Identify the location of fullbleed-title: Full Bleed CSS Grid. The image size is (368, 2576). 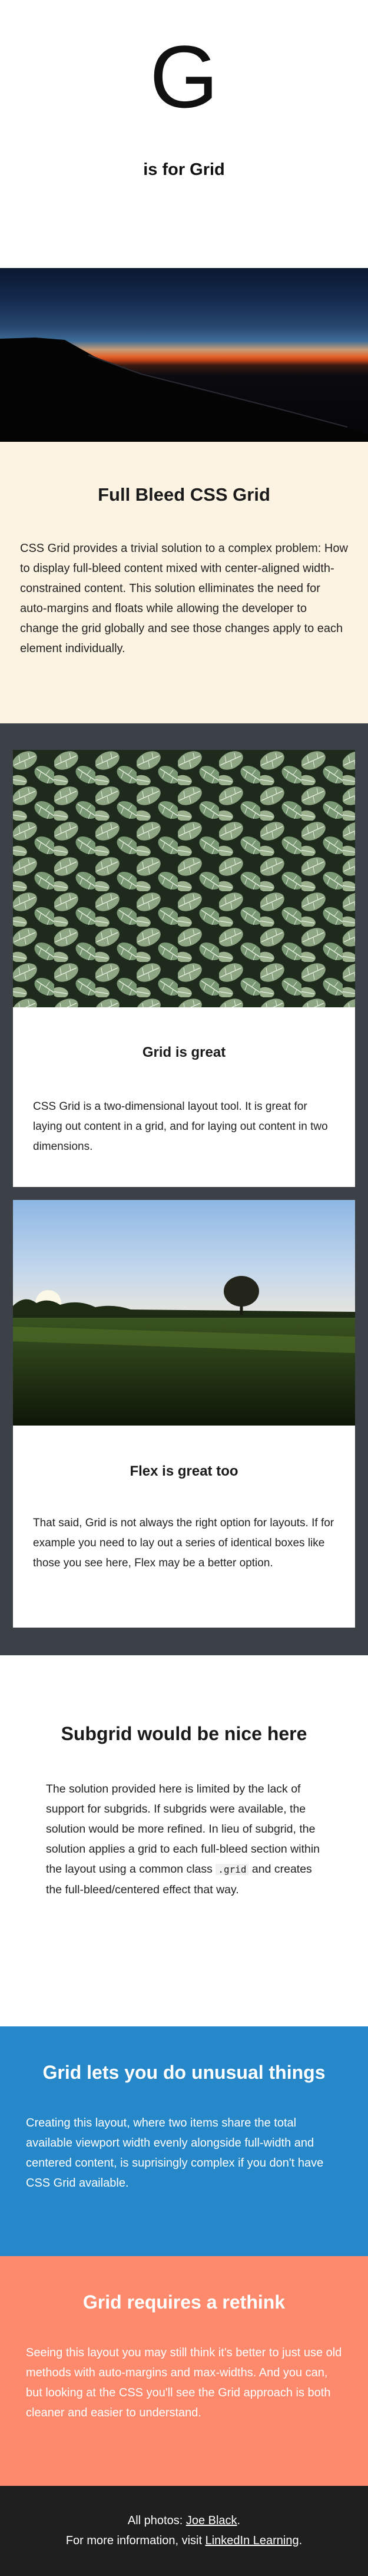
(184, 494).